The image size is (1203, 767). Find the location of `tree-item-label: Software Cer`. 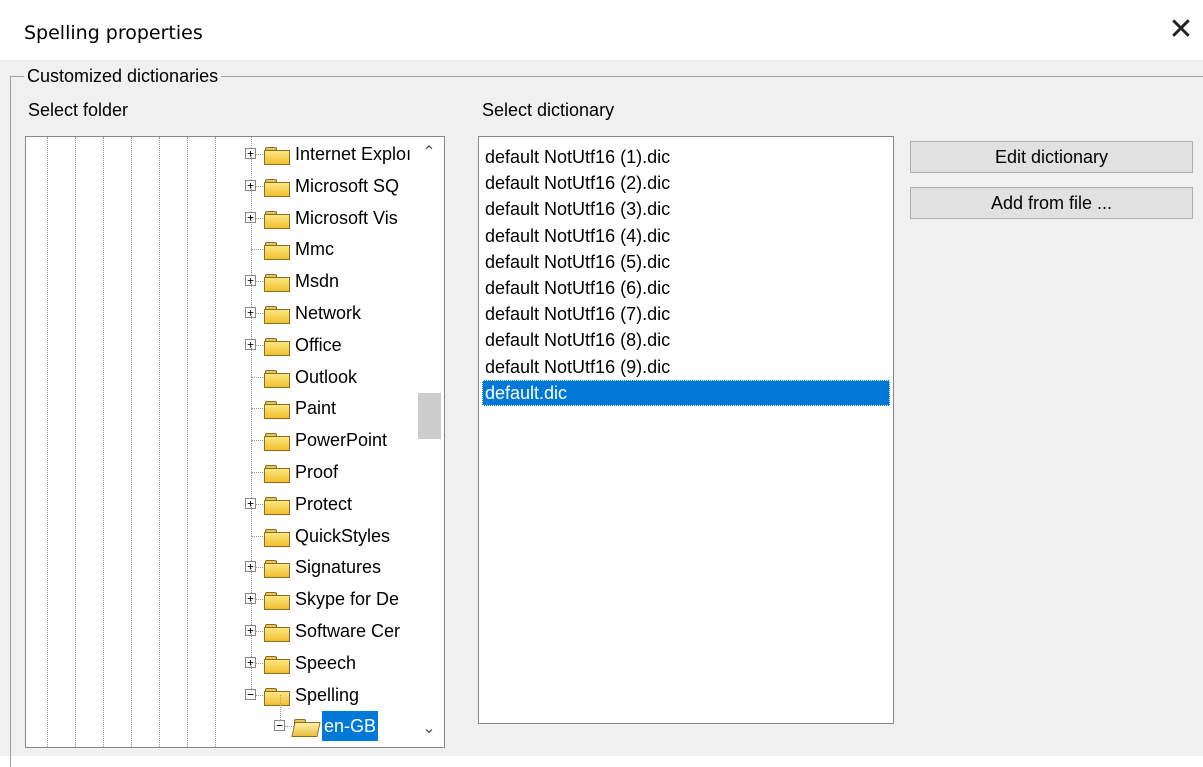

tree-item-label: Software Cer is located at coordinates (348, 631).